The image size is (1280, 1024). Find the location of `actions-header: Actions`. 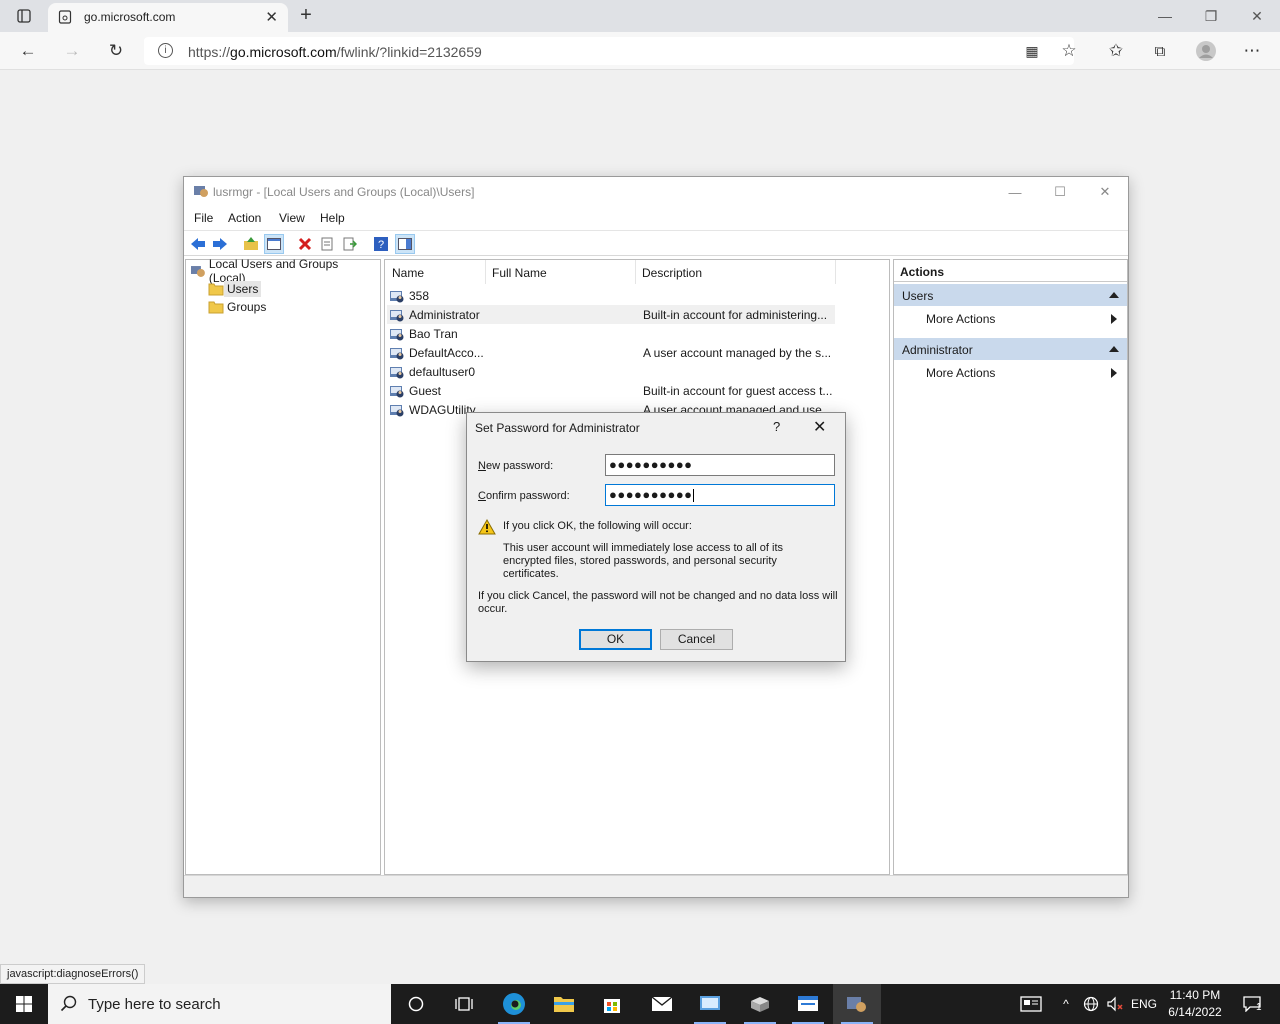

actions-header: Actions is located at coordinates (1010, 271).